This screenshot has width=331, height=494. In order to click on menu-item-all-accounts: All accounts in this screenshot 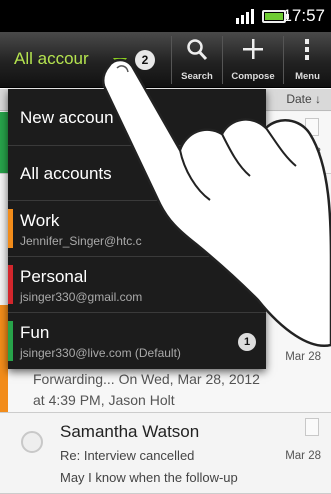, I will do `click(137, 173)`.